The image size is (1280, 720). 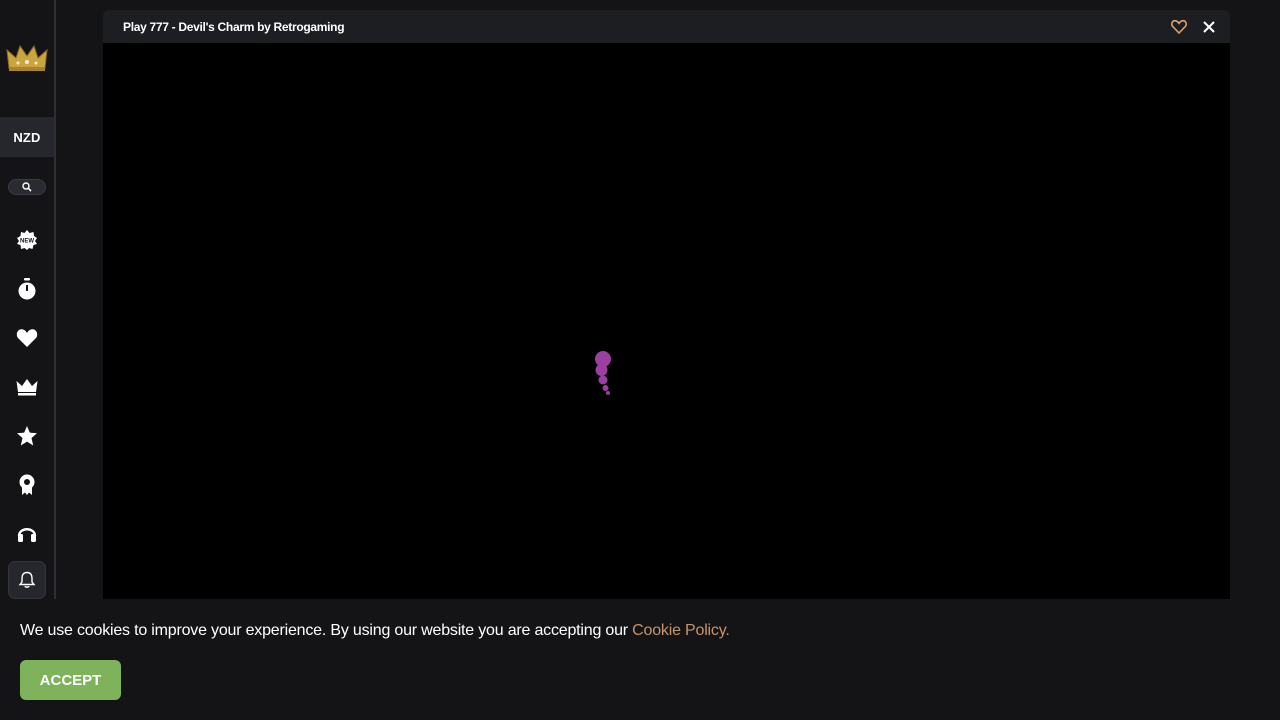 I want to click on search-icon, so click(x=27, y=187).